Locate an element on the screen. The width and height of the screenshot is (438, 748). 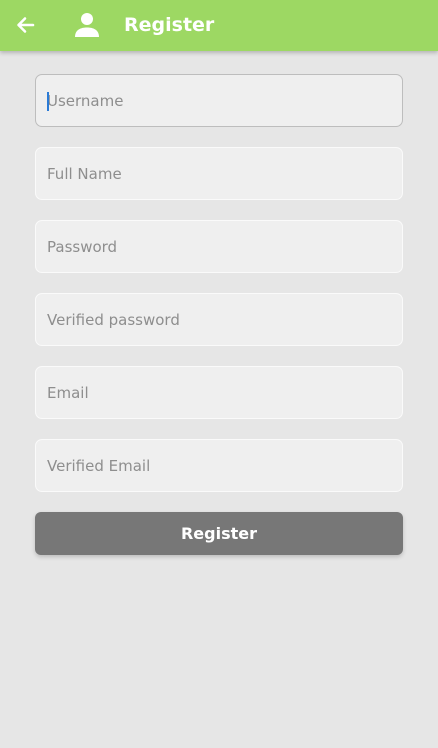
full-name-field is located at coordinates (219, 173).